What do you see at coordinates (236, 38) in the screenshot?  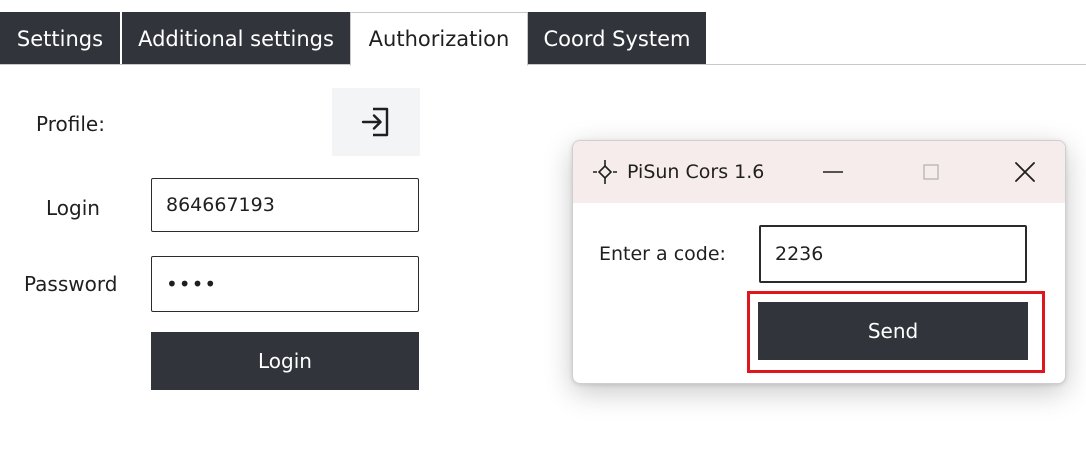 I see `tab-additional-settings: Additional settings` at bounding box center [236, 38].